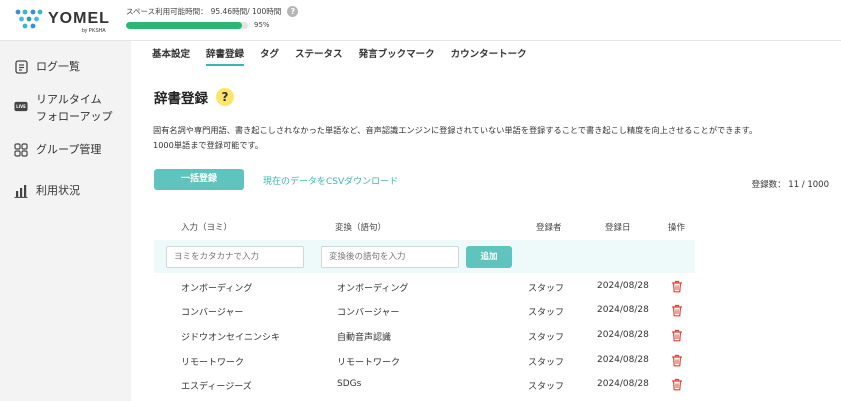 The height and width of the screenshot is (401, 841). I want to click on sidebar: ログ一覧 LIVE リアルタイム フォローアップ グループ管理 利用状況, so click(65, 221).